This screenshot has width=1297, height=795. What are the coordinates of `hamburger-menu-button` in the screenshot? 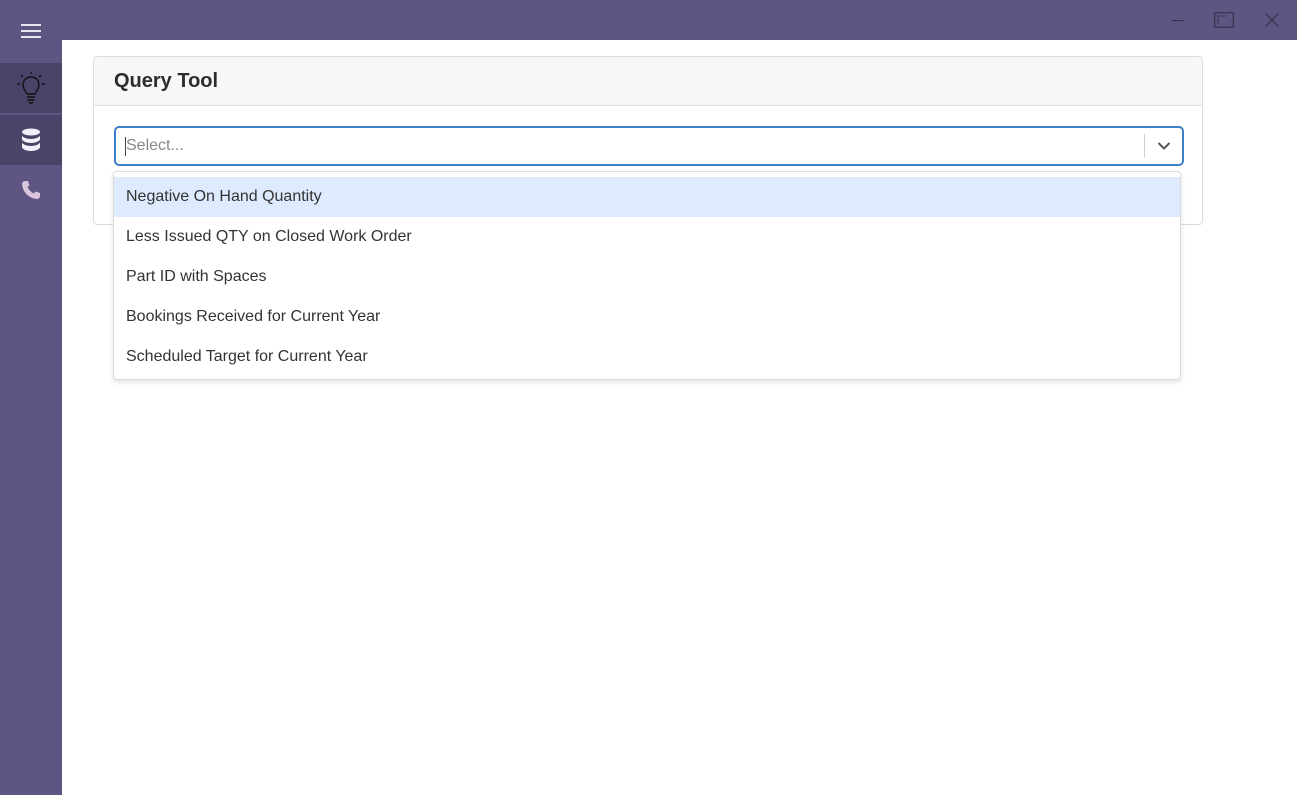 It's located at (31, 31).